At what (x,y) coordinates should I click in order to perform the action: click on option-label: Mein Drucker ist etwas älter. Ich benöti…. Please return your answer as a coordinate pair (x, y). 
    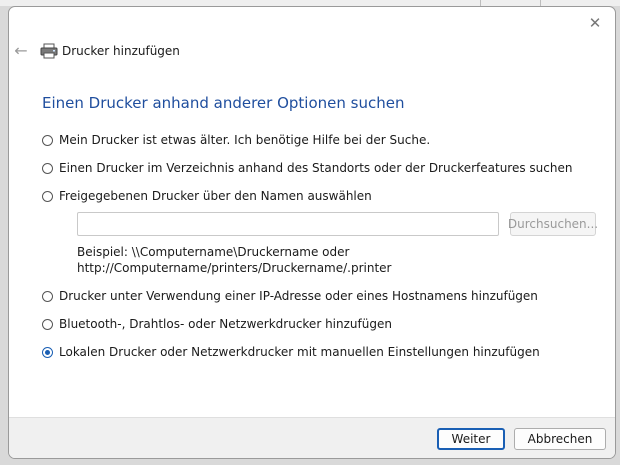
    Looking at the image, I should click on (245, 140).